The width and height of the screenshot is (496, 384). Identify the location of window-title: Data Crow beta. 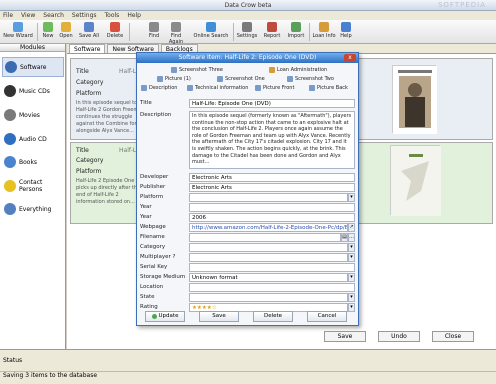
(248, 5).